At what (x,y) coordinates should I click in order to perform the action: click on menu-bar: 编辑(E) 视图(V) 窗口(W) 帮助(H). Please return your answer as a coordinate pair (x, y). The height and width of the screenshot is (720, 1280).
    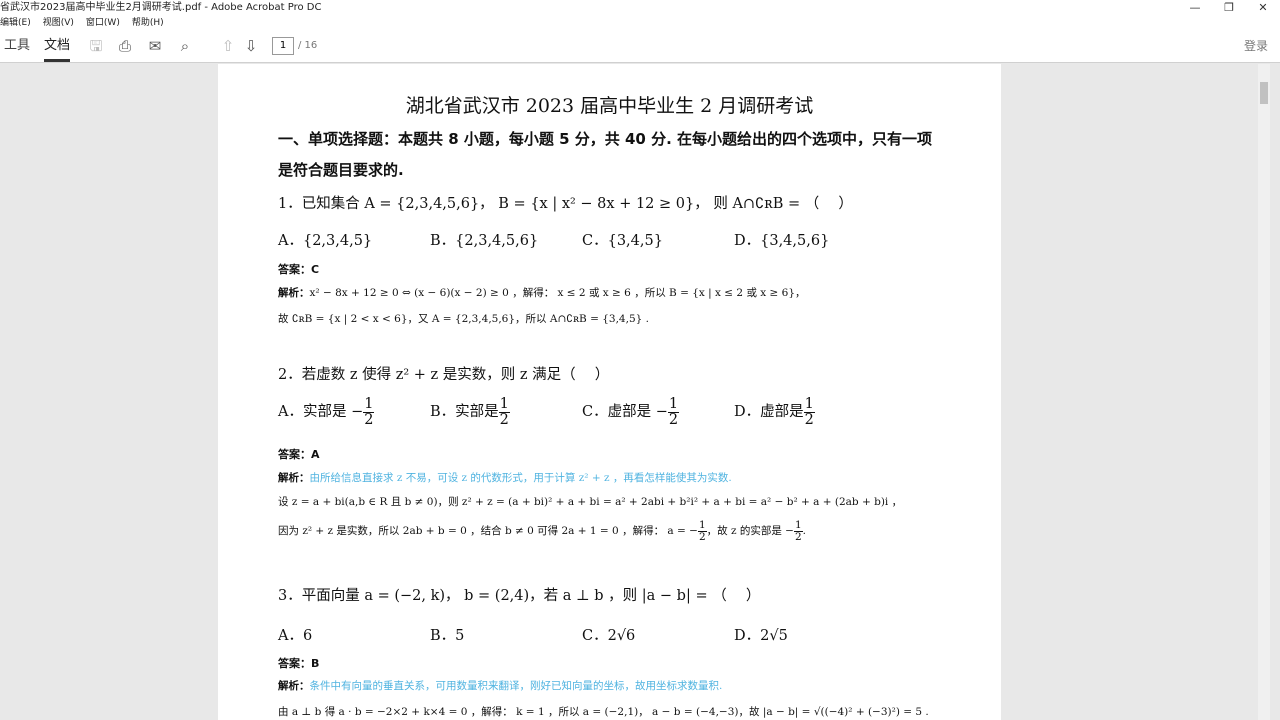
    Looking at the image, I should click on (640, 23).